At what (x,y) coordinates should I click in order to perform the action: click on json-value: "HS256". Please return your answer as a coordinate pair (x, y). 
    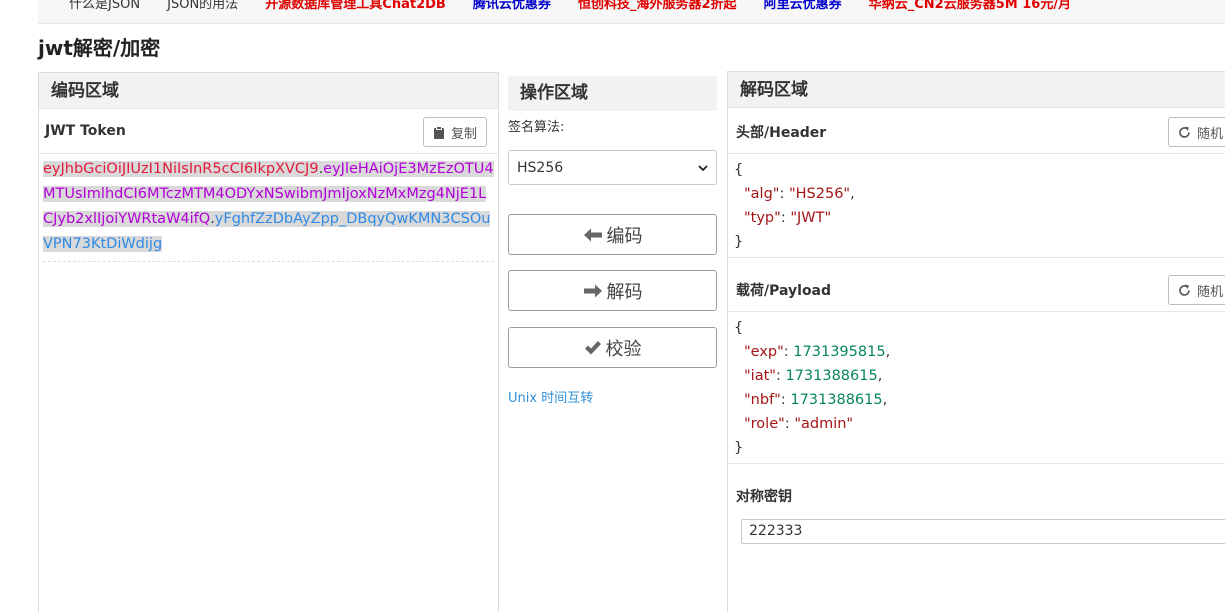
    Looking at the image, I should click on (819, 194).